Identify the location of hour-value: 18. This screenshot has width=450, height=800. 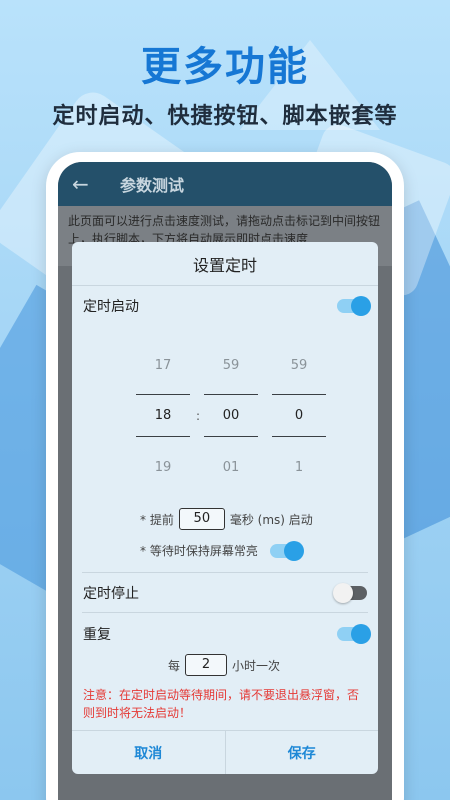
(163, 415).